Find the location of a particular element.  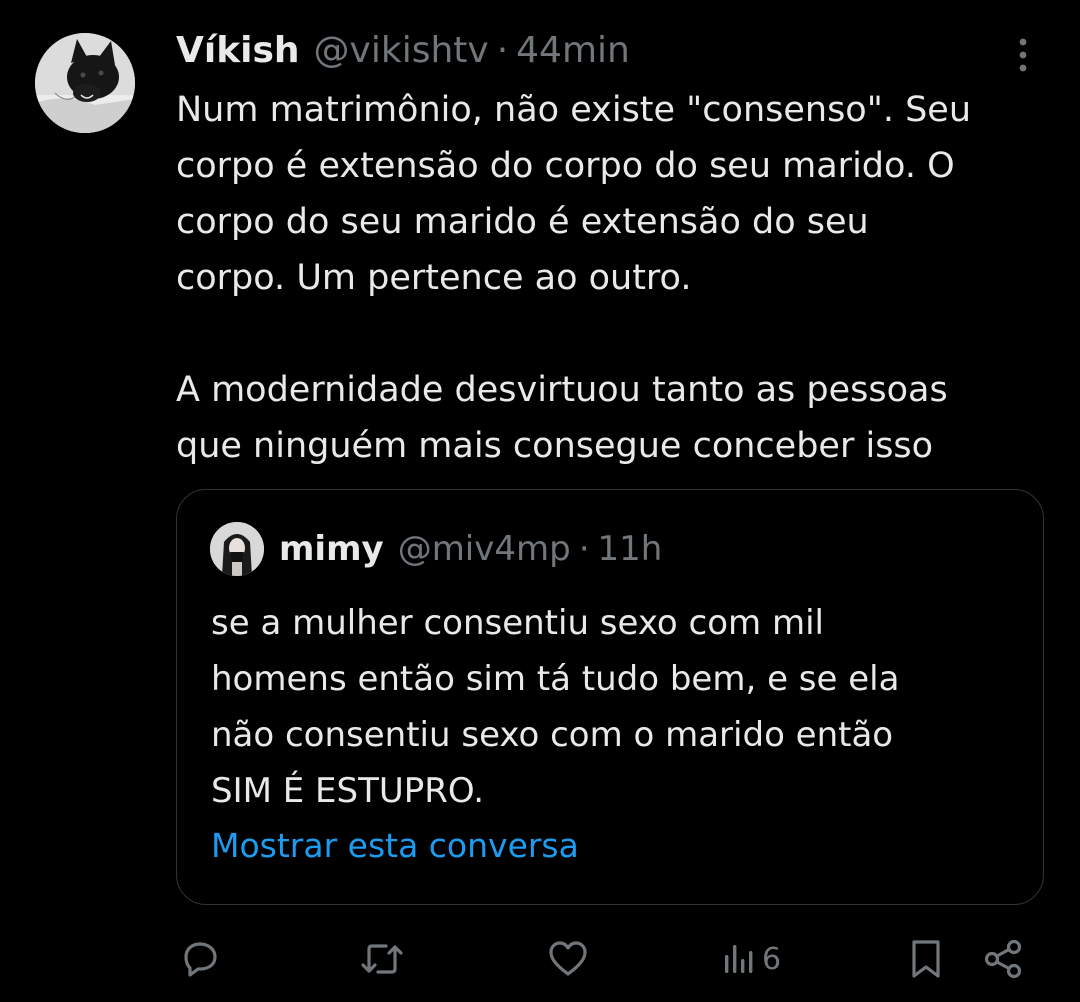

quoted-author-handle: @miv4mp is located at coordinates (484, 549).